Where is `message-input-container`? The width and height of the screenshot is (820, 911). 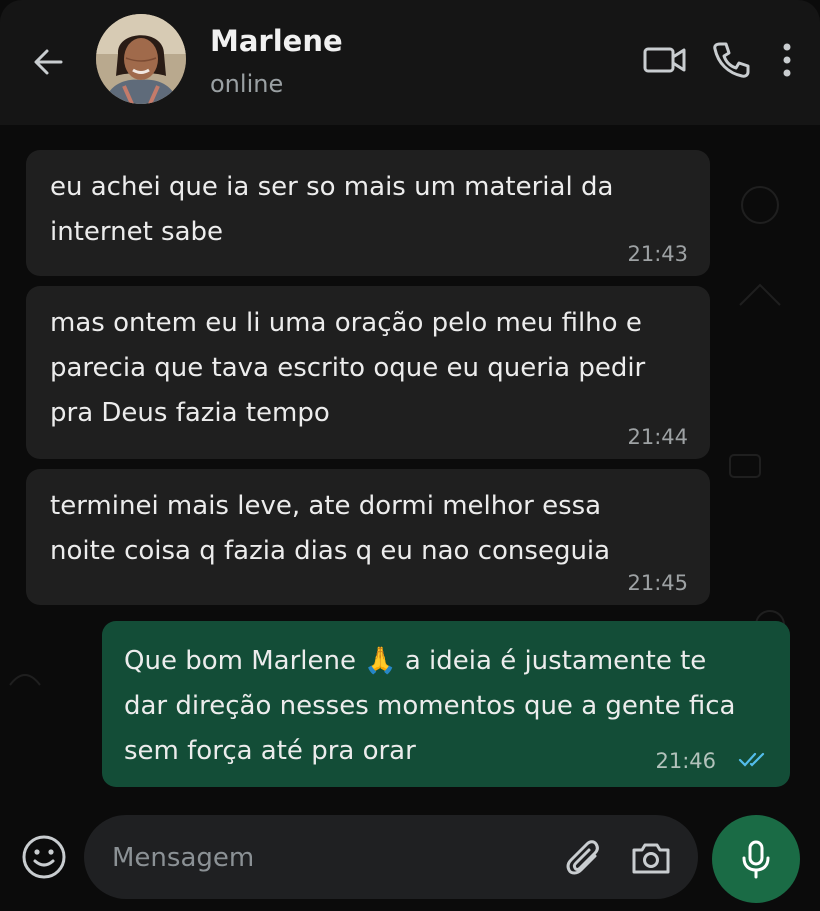 message-input-container is located at coordinates (391, 857).